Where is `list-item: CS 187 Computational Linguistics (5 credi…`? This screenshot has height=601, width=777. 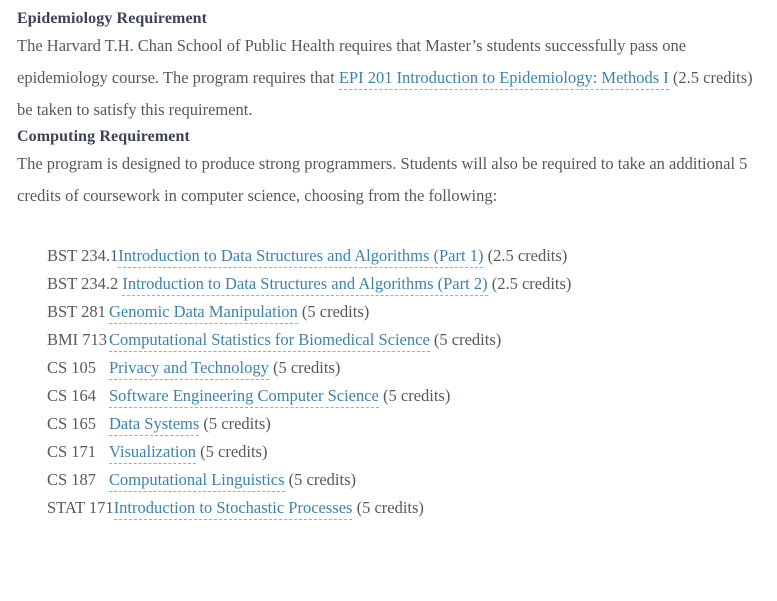 list-item: CS 187 Computational Linguistics (5 credi… is located at coordinates (391, 480).